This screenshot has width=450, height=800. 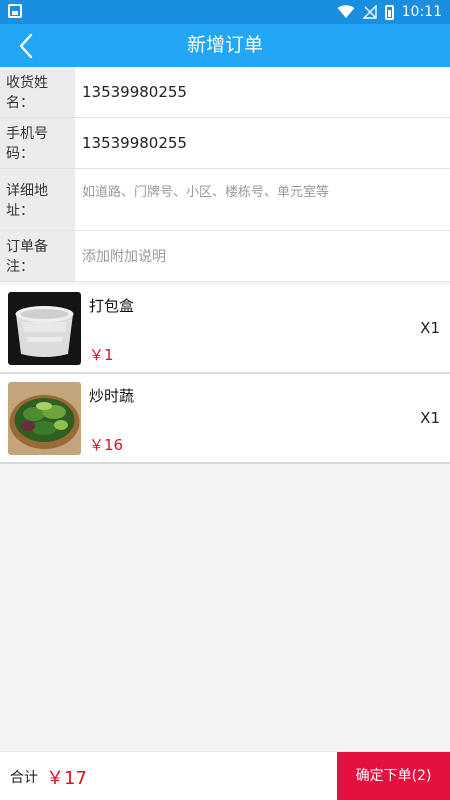 What do you see at coordinates (66, 778) in the screenshot?
I see `total-value: ￥17` at bounding box center [66, 778].